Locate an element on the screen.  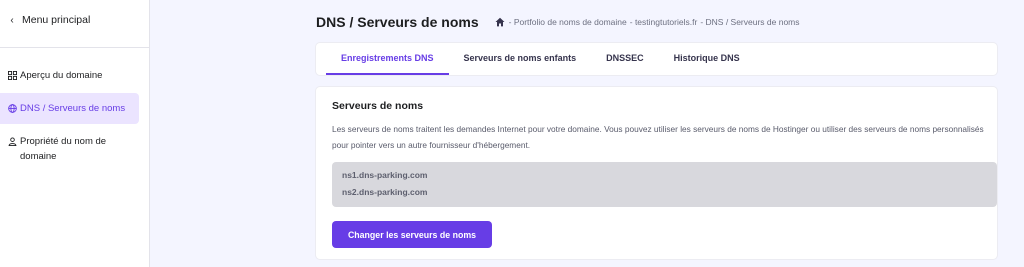
breadcrumb-current: - DNS / Serveurs de noms is located at coordinates (750, 22).